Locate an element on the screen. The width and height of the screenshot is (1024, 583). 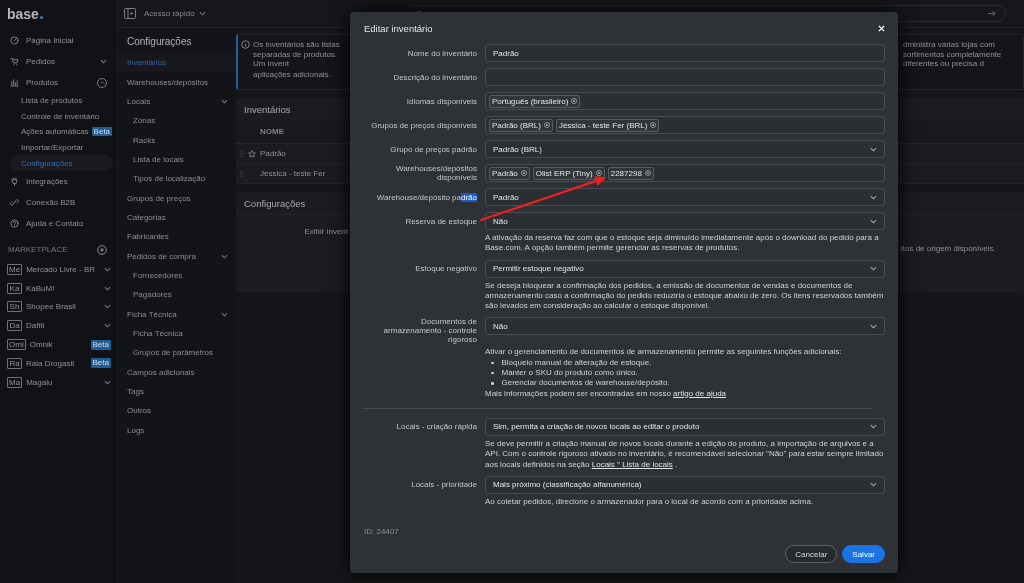
select-field: Sim, permita a criação de novos locais ao editar o produto is located at coordinates (685, 426).